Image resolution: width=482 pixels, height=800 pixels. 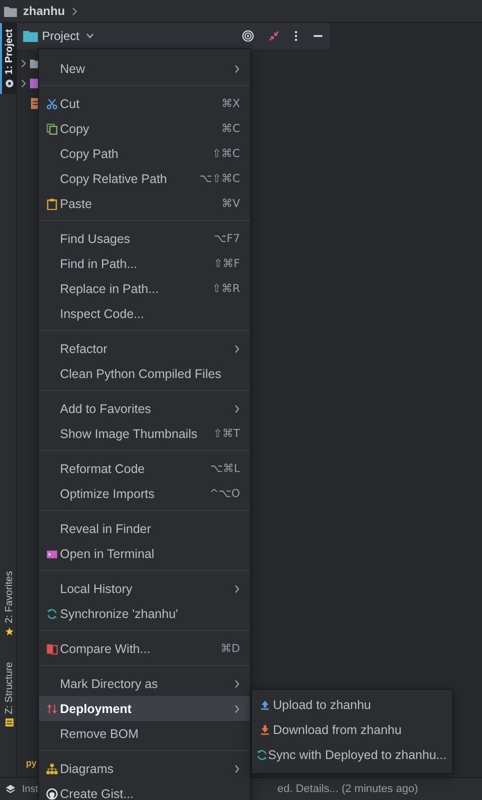 I want to click on menu-item: Remove BOM, so click(x=144, y=733).